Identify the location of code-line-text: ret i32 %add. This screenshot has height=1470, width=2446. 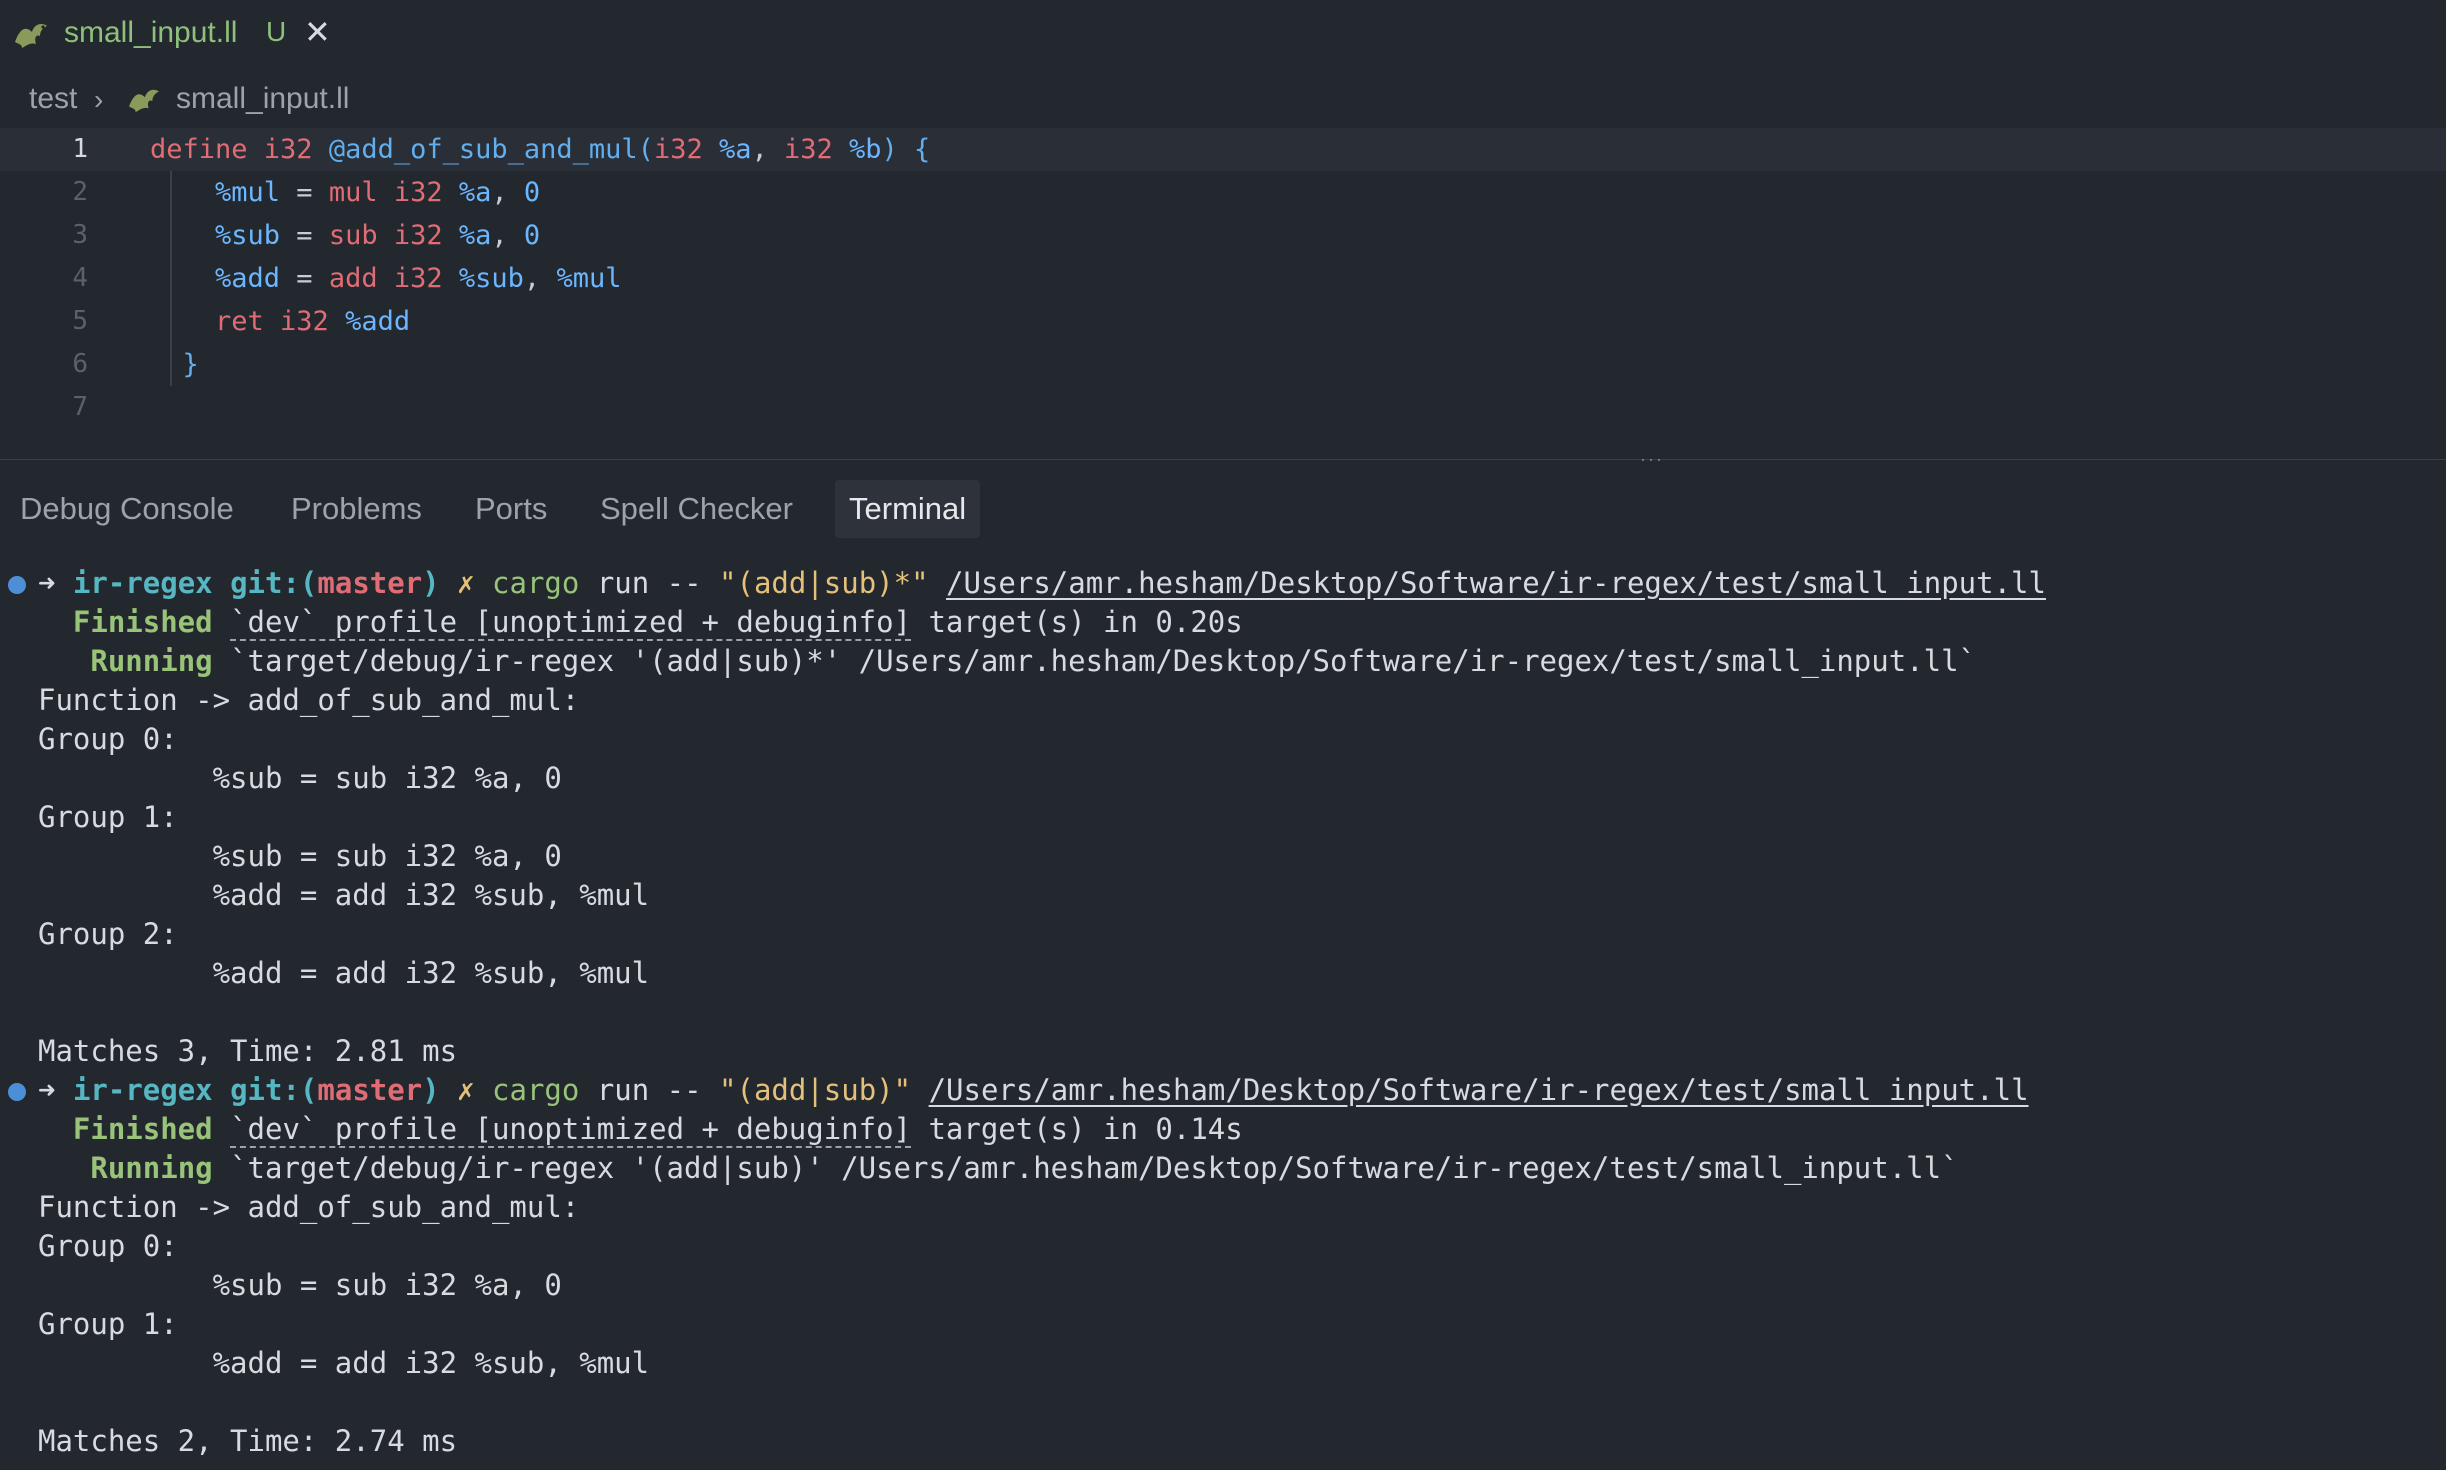
(280, 321).